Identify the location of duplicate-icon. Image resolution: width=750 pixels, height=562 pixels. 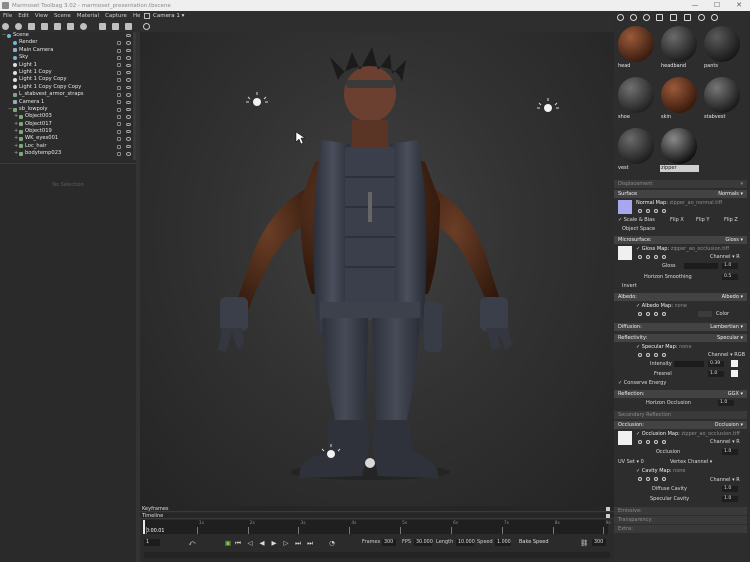
(115, 26).